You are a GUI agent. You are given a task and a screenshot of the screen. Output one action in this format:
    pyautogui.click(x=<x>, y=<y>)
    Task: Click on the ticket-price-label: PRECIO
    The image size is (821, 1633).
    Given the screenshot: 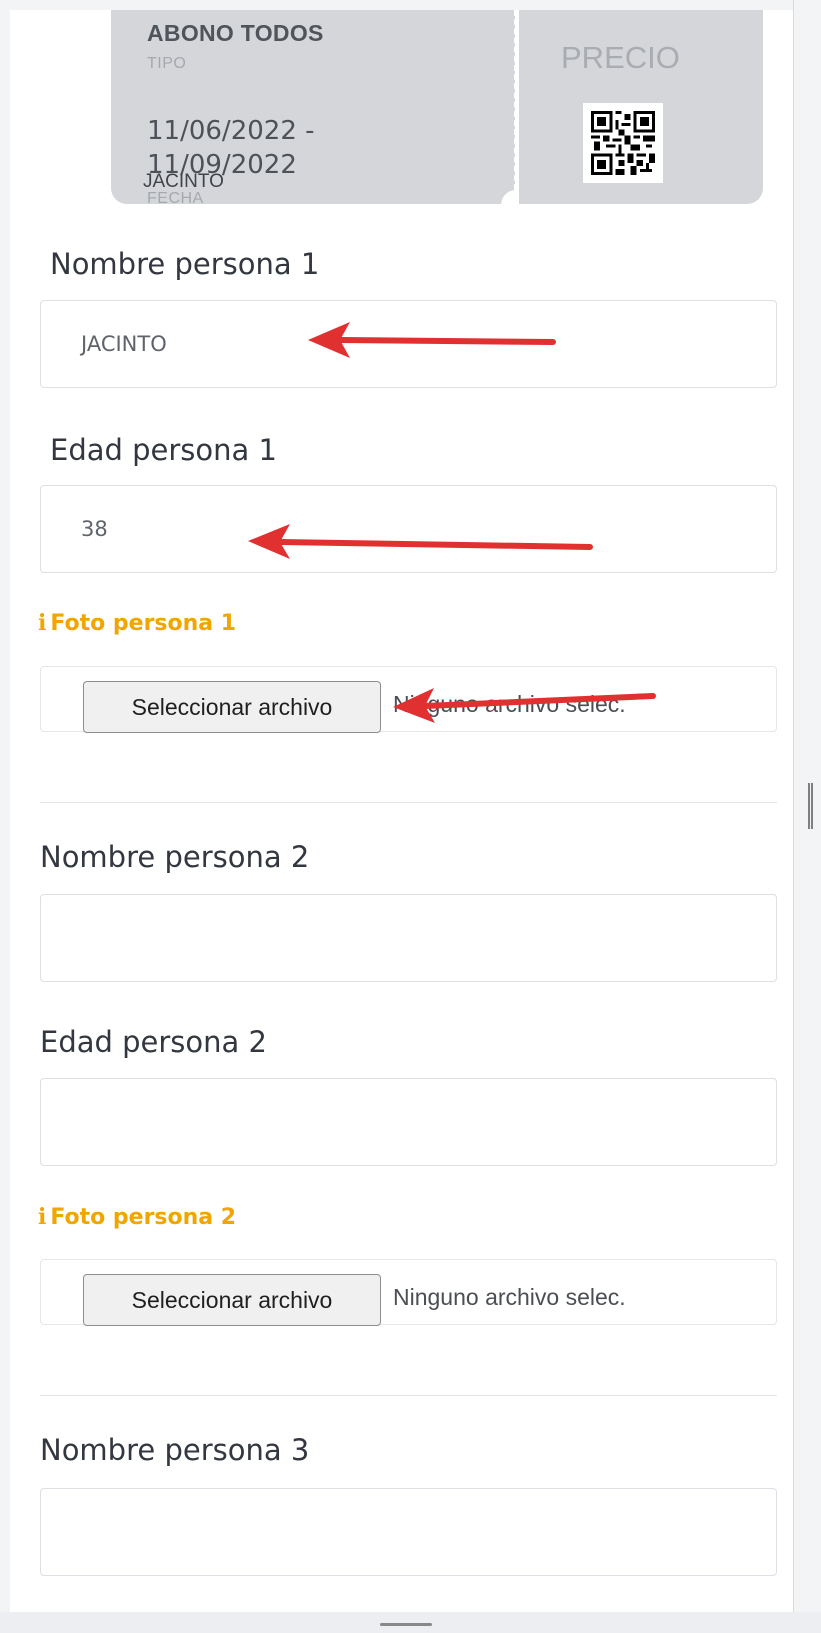 What is the action you would take?
    pyautogui.click(x=620, y=57)
    